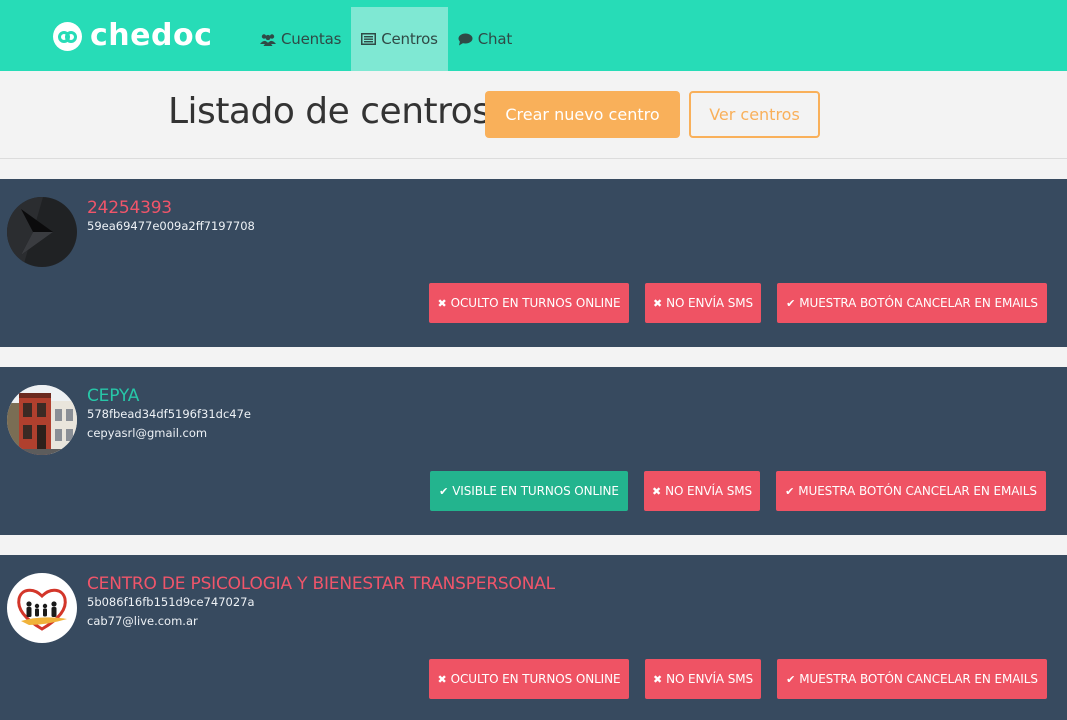  I want to click on center-email: cab77@live.com.ar, so click(142, 621).